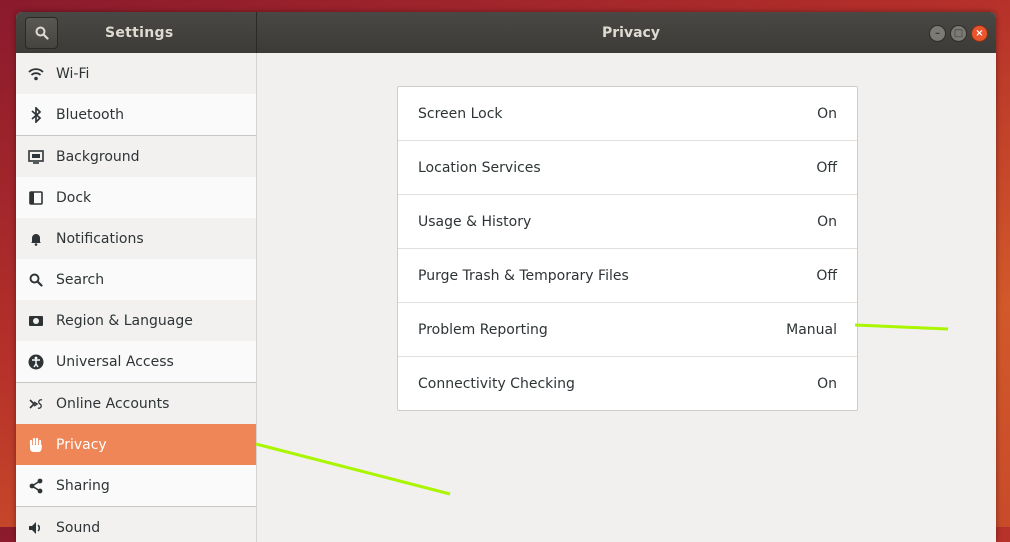  I want to click on sidebar-item-region-language: Region & Language, so click(136, 320).